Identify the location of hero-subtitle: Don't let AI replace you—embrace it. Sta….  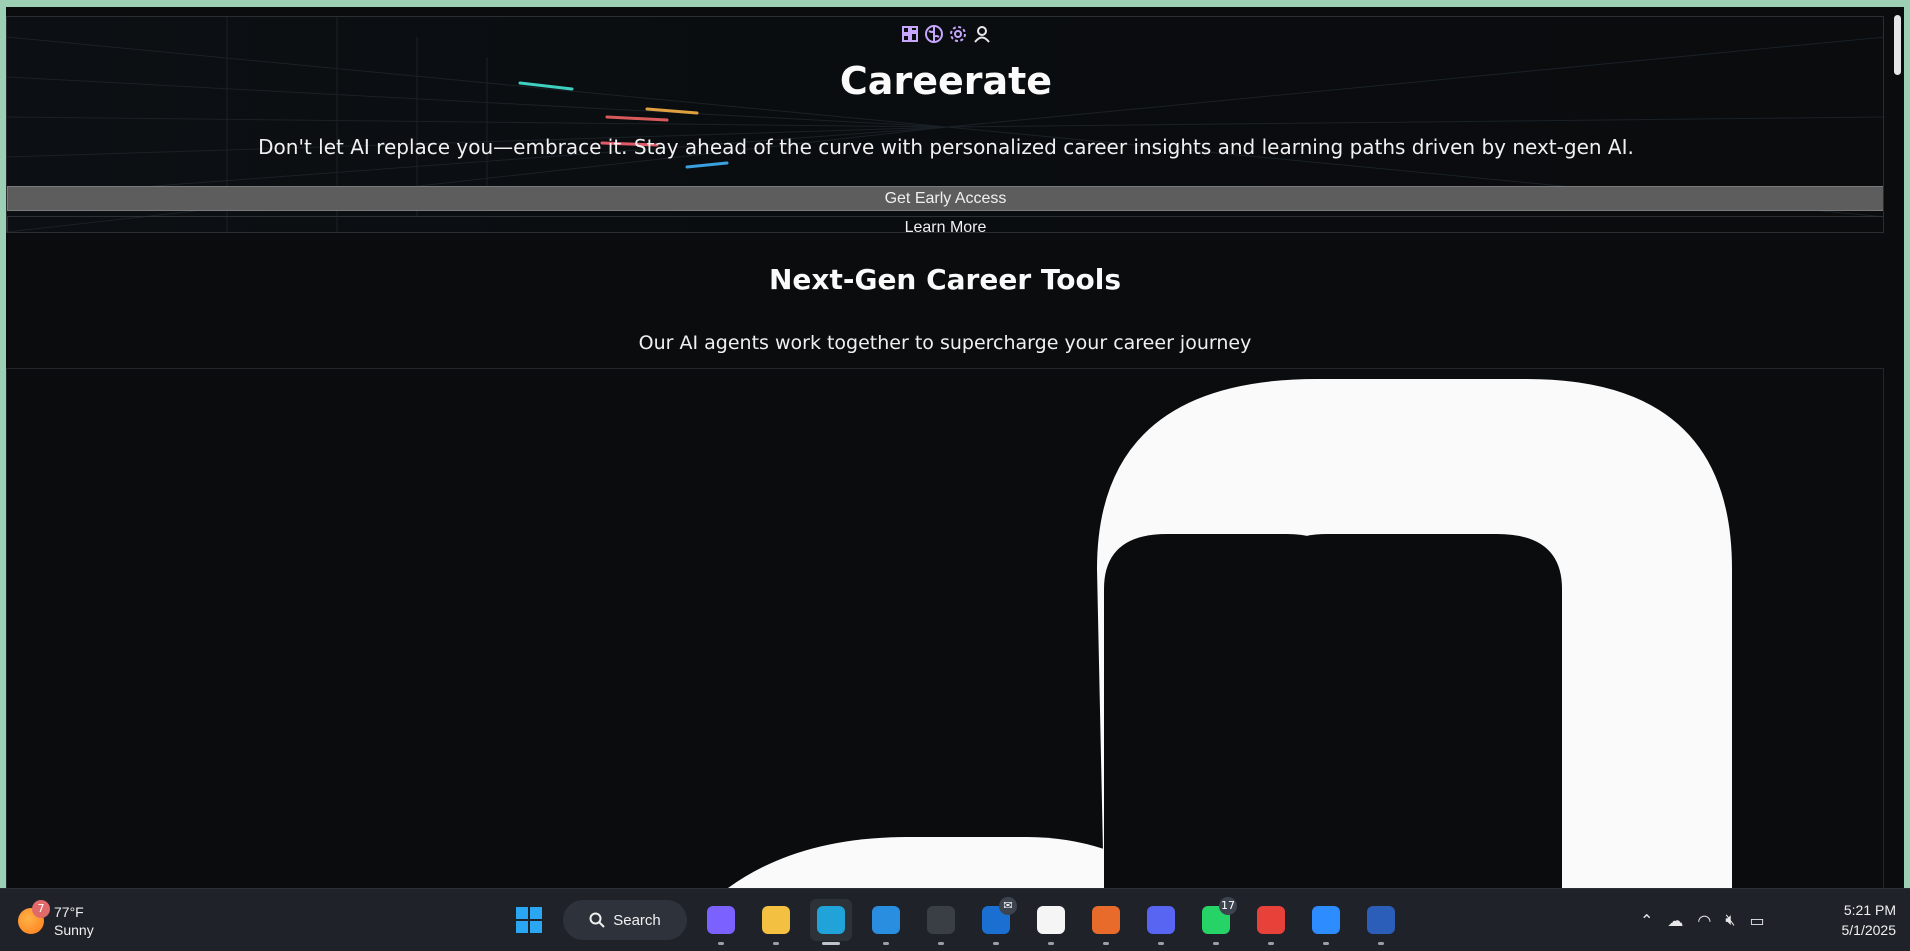
(946, 147).